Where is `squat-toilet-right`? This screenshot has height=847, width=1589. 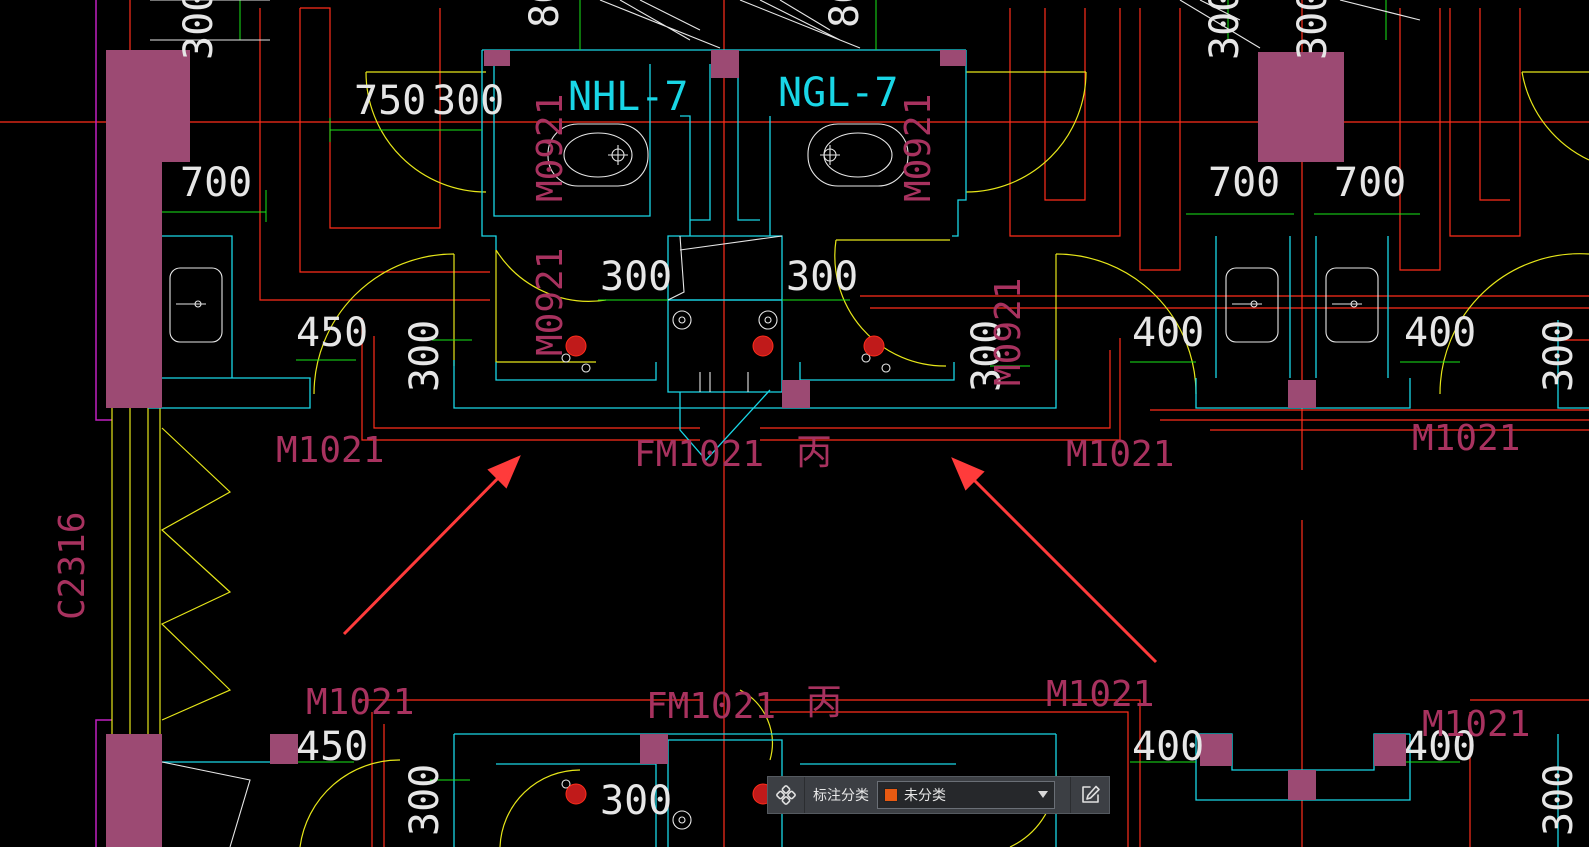 squat-toilet-right is located at coordinates (858, 155).